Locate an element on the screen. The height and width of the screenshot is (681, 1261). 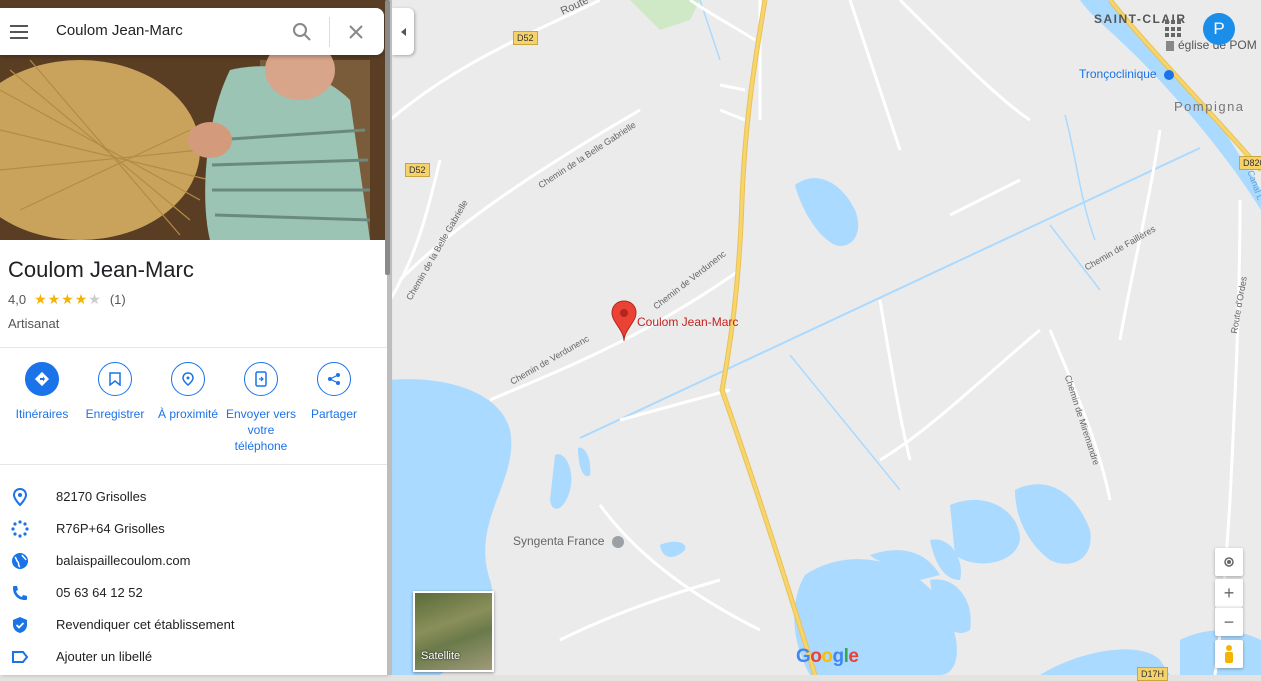
search-box: Coulom Jean-Marc is located at coordinates (192, 31).